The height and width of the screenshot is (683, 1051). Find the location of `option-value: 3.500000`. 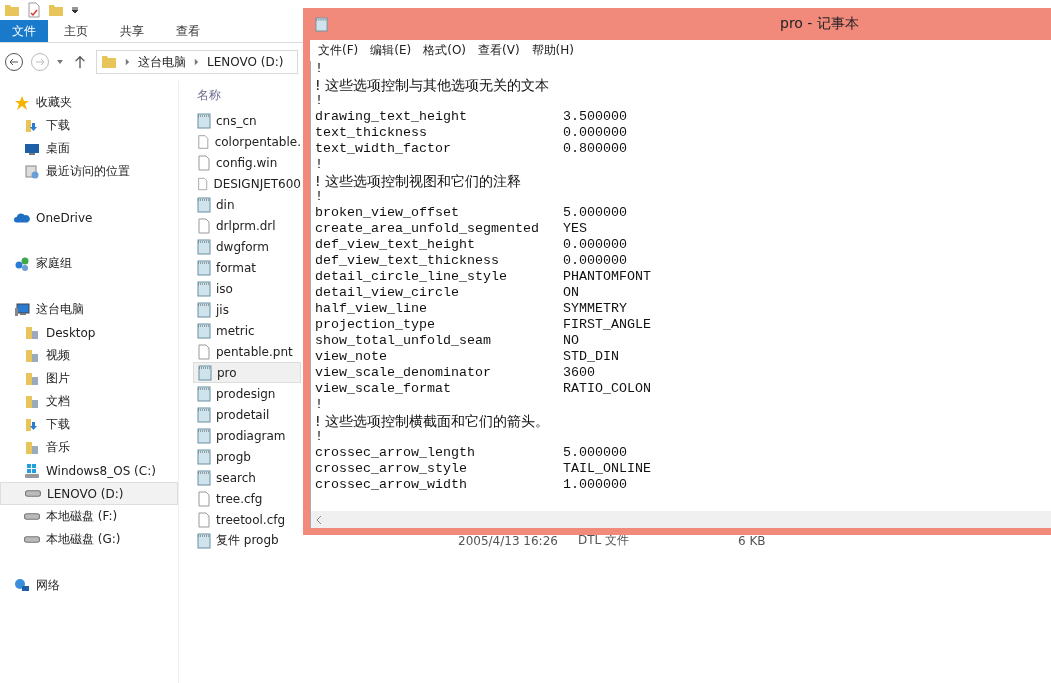

option-value: 3.500000 is located at coordinates (595, 117).